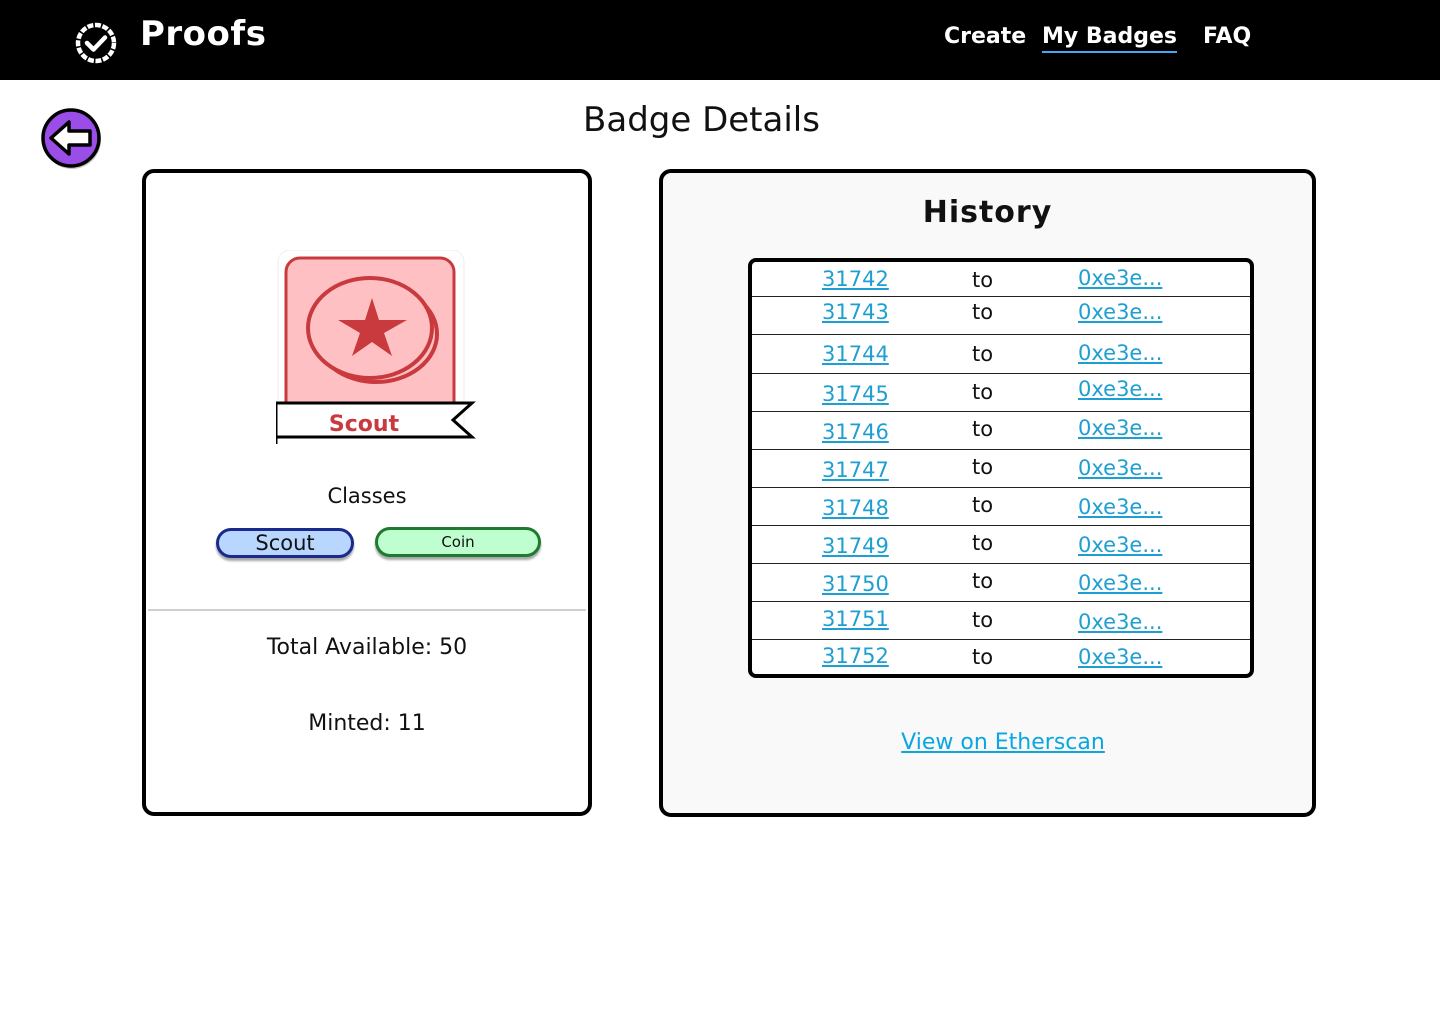  Describe the element at coordinates (855, 584) in the screenshot. I see `token-id-link: 31750` at that location.